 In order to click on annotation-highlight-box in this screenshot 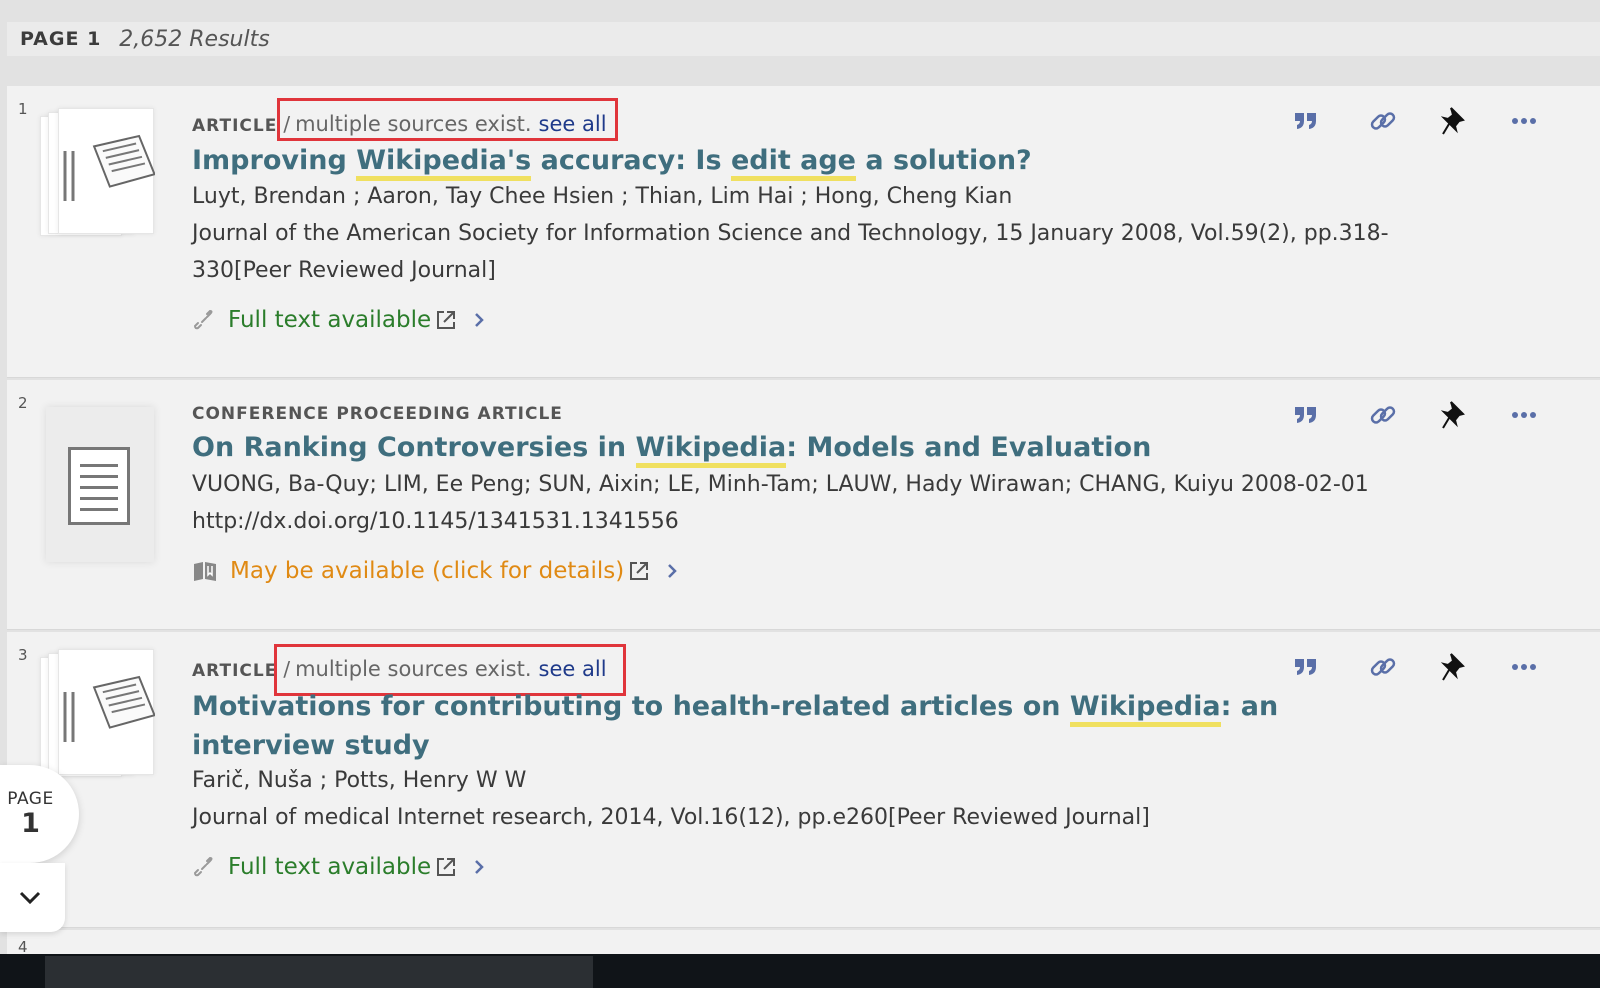, I will do `click(447, 119)`.